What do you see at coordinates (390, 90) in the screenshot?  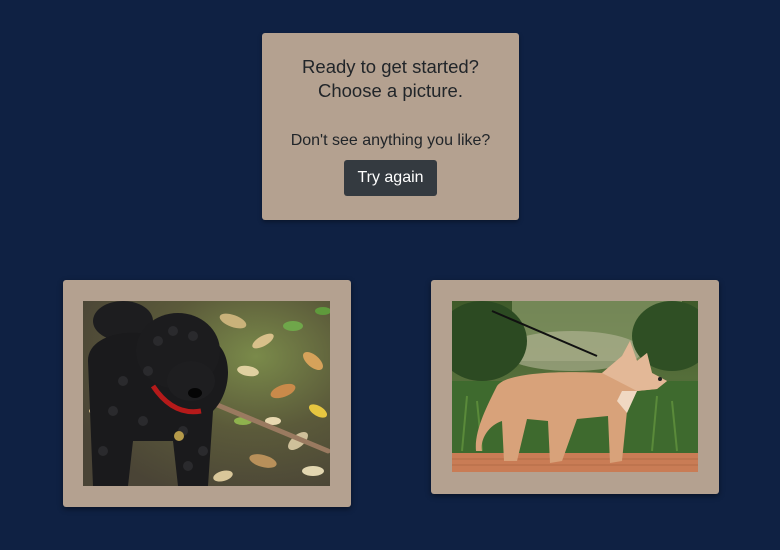 I see `headline-line-2: Choose a picture.` at bounding box center [390, 90].